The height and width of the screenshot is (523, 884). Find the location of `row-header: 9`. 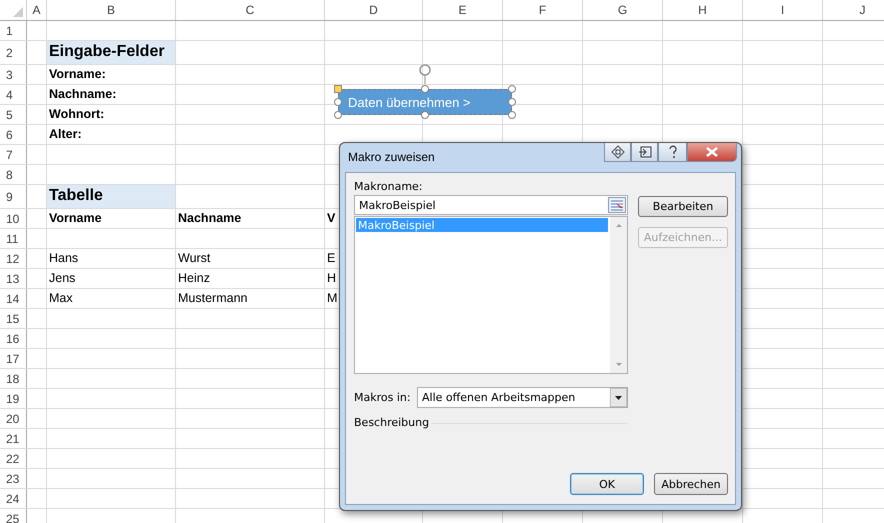

row-header: 9 is located at coordinates (13, 197).